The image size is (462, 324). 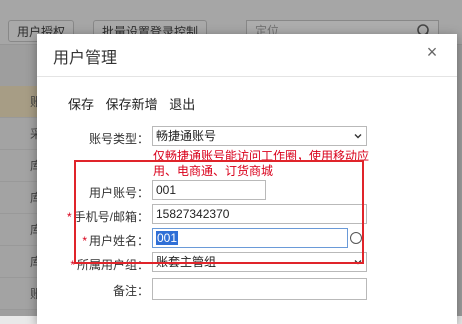 I want to click on search-icon, so click(x=356, y=238).